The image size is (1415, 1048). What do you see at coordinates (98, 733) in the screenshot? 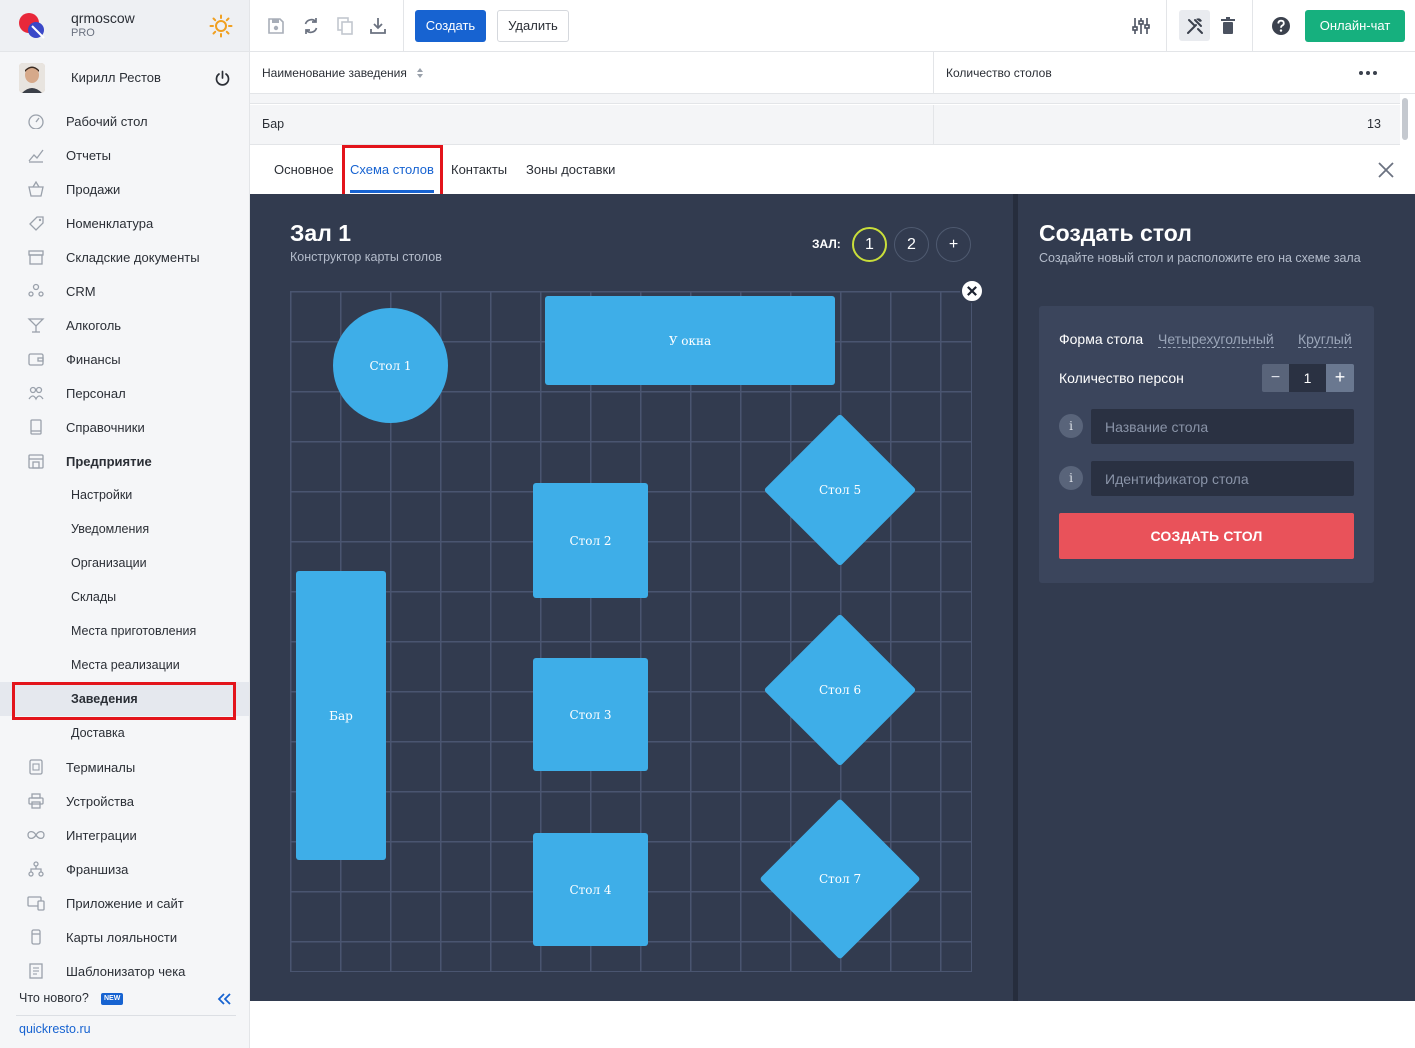
I see `sidebar-subitem-label: Доставка` at bounding box center [98, 733].